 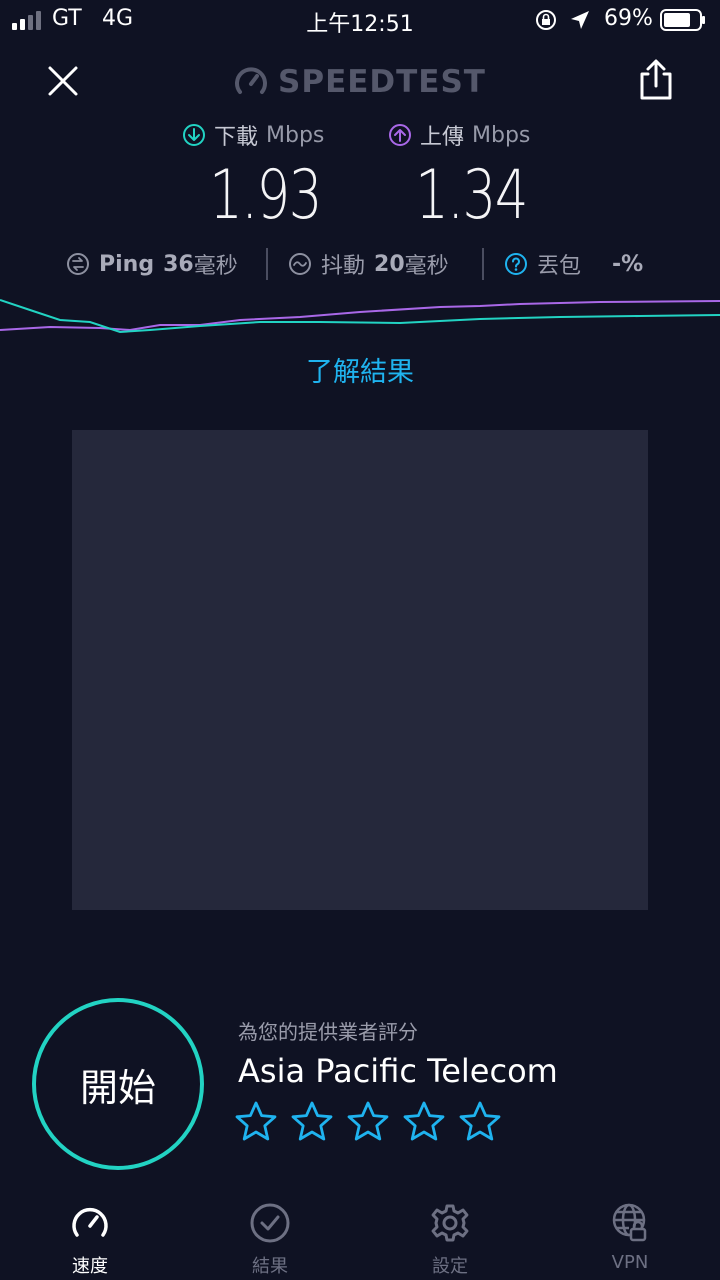 What do you see at coordinates (78, 264) in the screenshot?
I see `ping-icon` at bounding box center [78, 264].